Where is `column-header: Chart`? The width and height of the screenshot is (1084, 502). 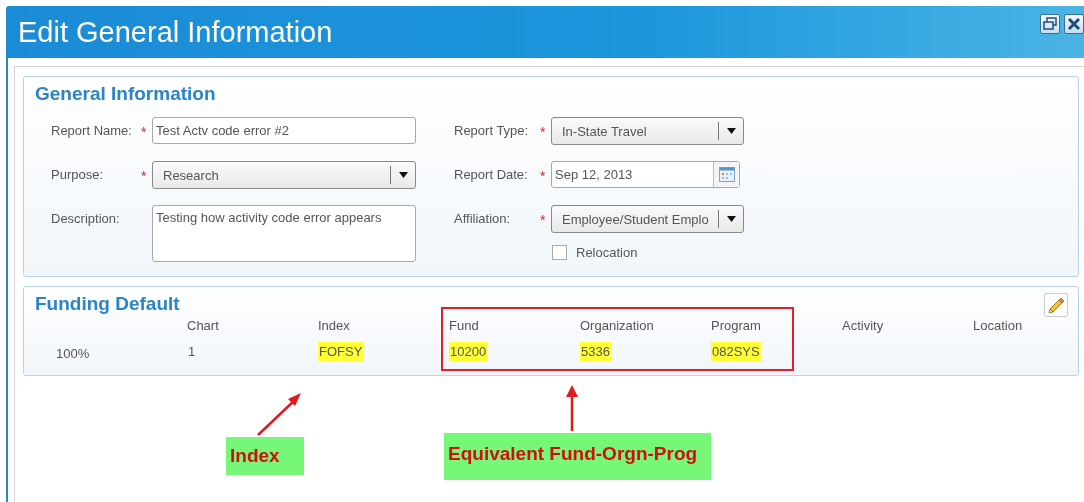 column-header: Chart is located at coordinates (203, 326).